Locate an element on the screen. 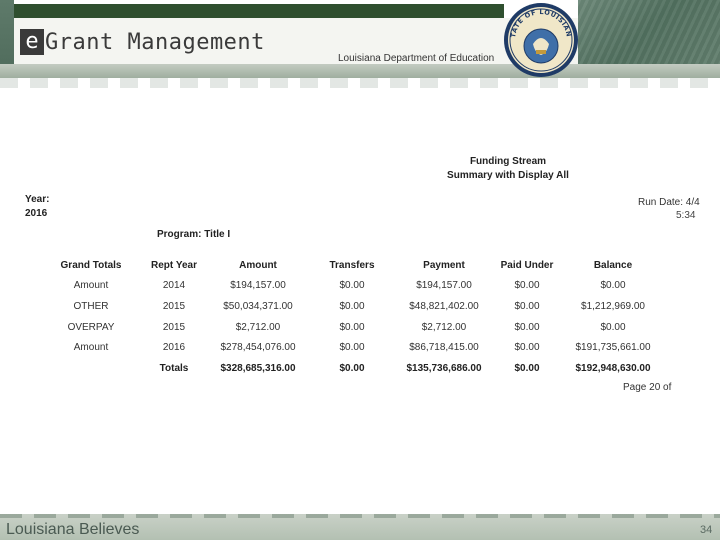  totals-cell: $192,948,630.00 is located at coordinates (613, 368).